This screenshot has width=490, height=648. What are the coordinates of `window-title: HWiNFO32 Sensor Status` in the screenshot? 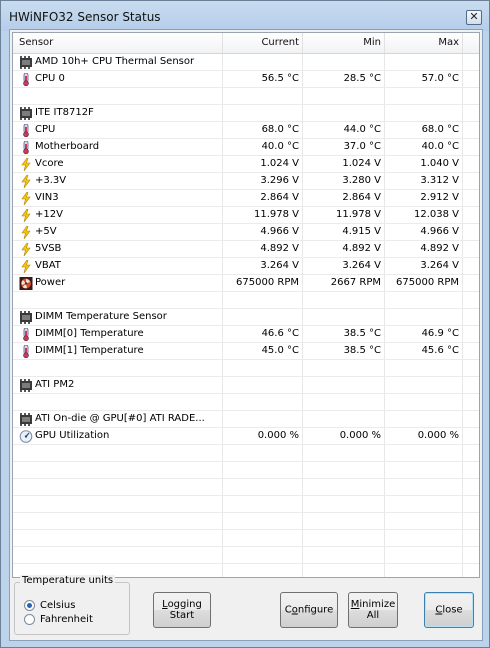 It's located at (85, 17).